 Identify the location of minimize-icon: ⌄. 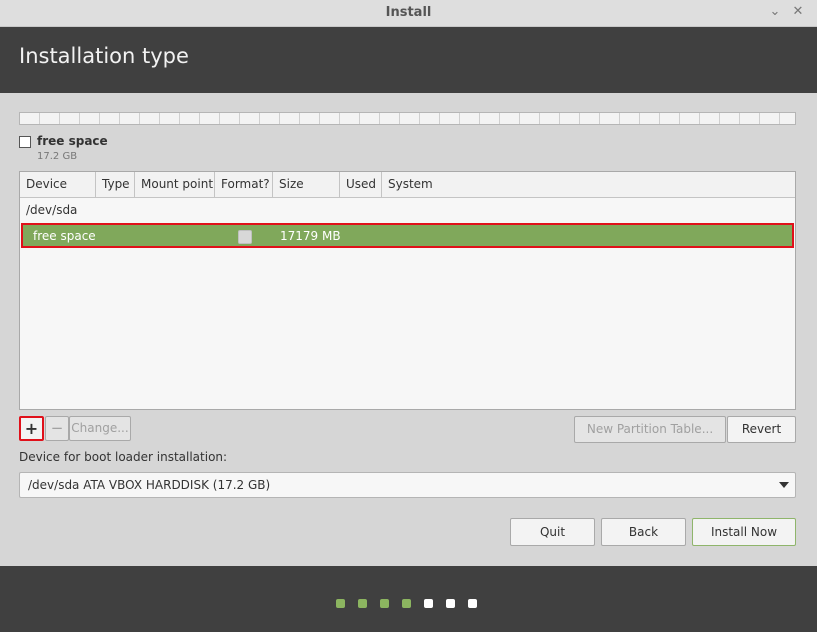
(775, 12).